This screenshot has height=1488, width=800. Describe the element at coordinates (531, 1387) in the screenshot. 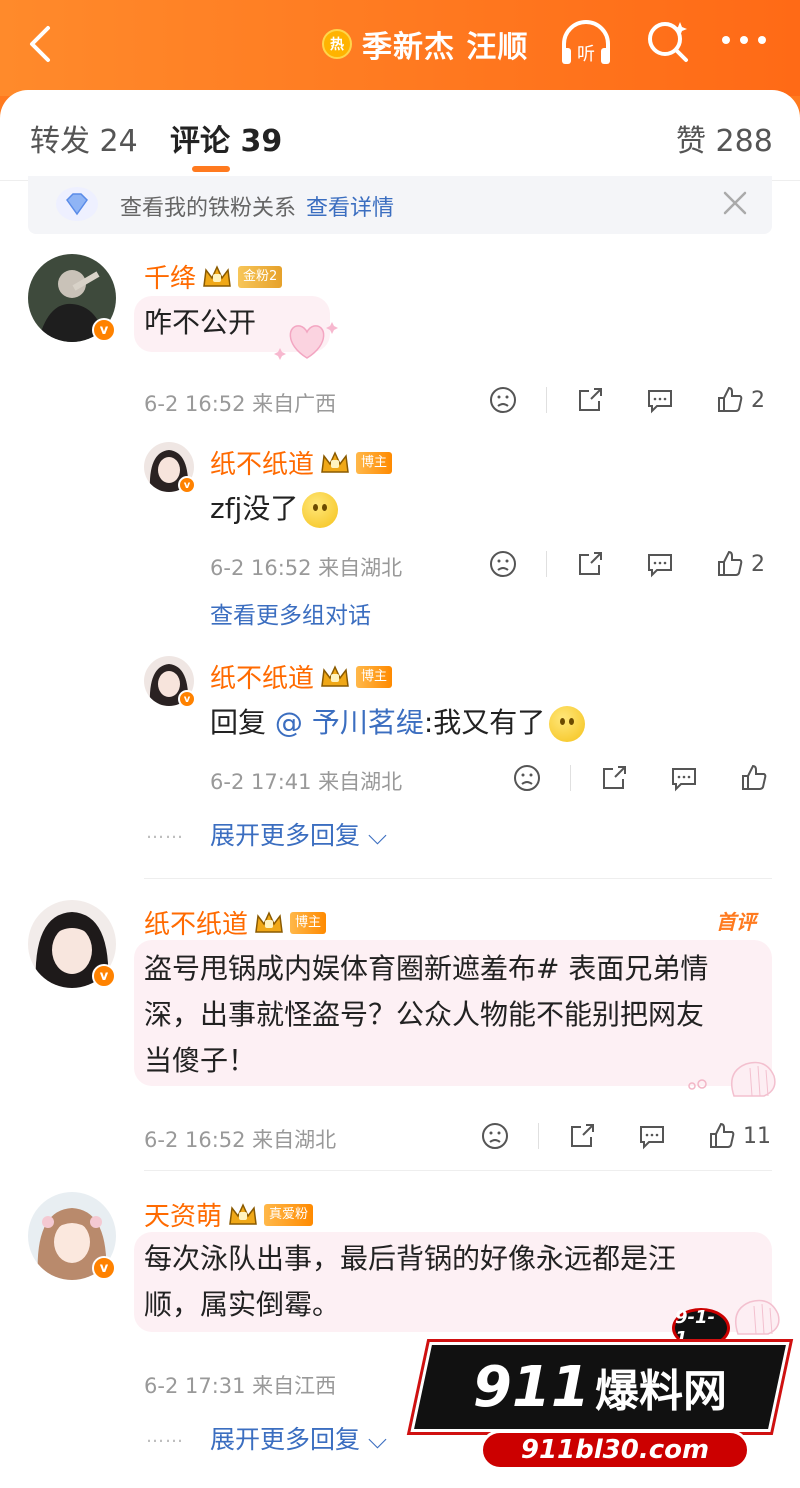

I see `watermark-number: 911` at that location.